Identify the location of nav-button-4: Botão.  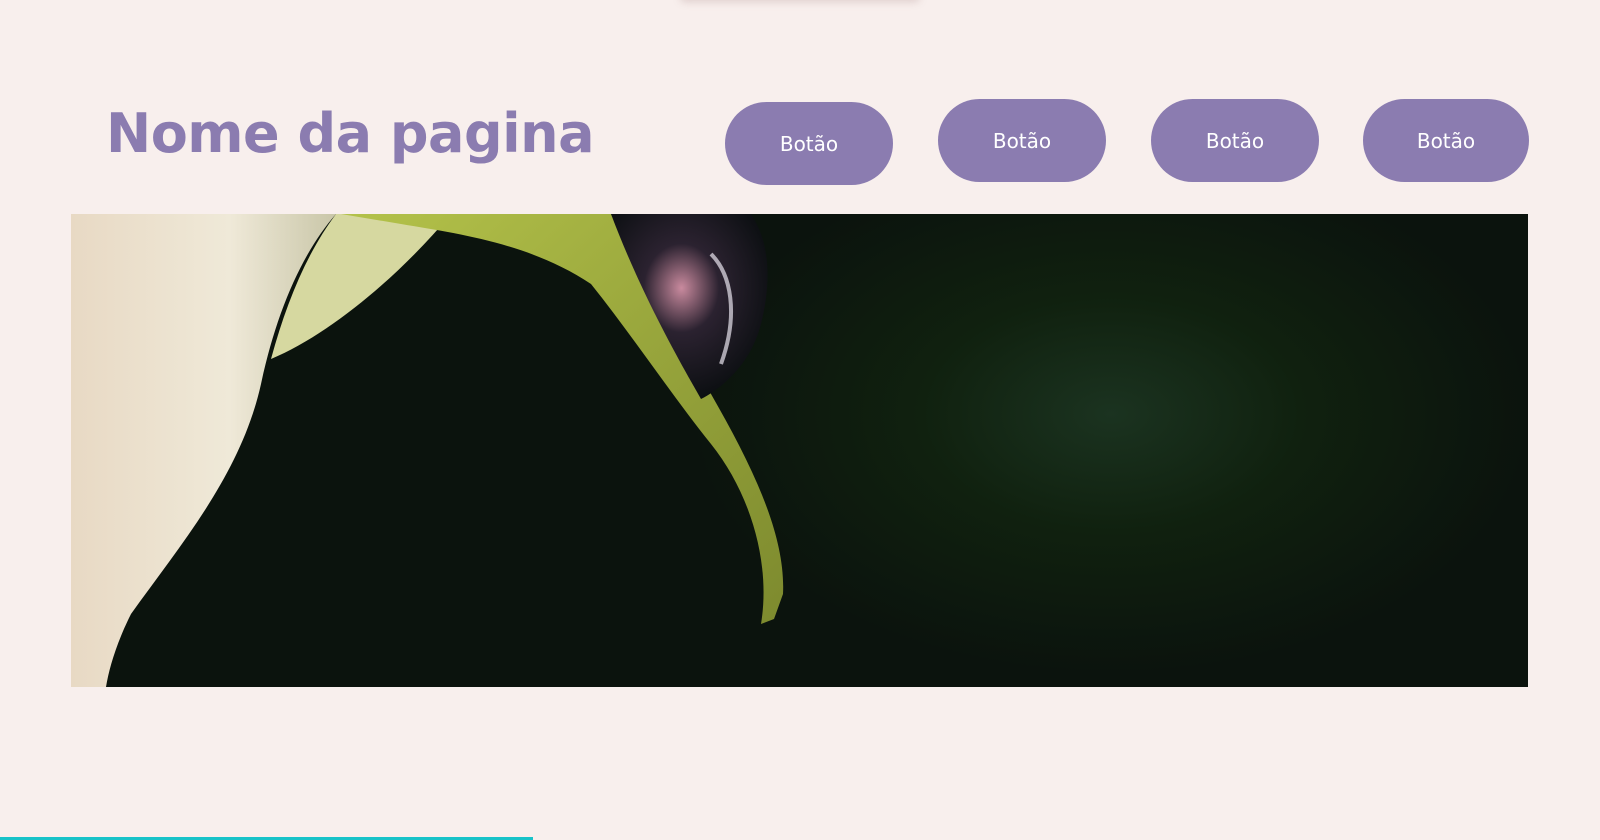
(1446, 140).